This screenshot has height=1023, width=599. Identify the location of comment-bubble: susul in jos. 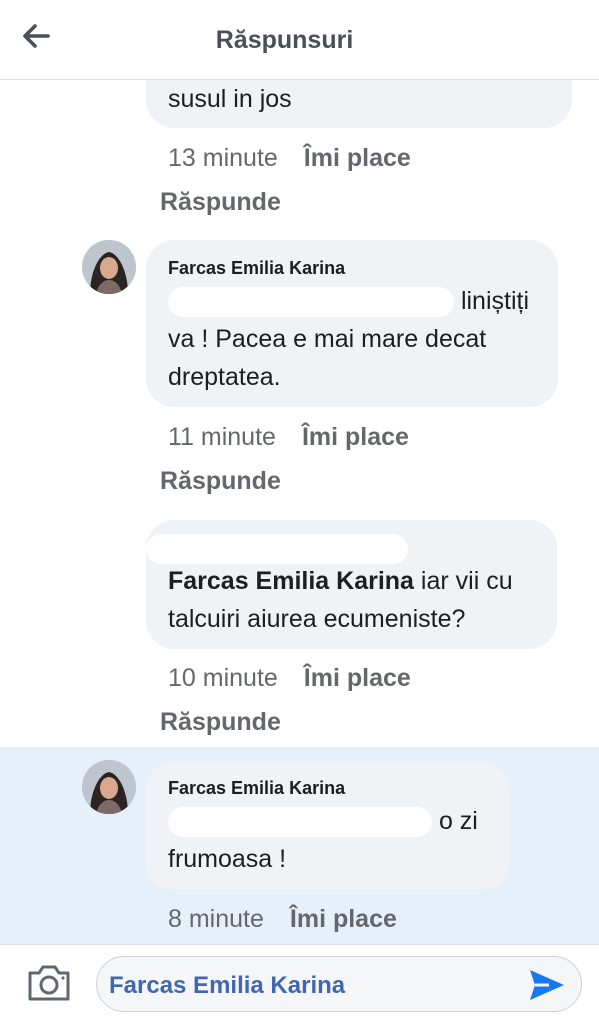
(359, 104).